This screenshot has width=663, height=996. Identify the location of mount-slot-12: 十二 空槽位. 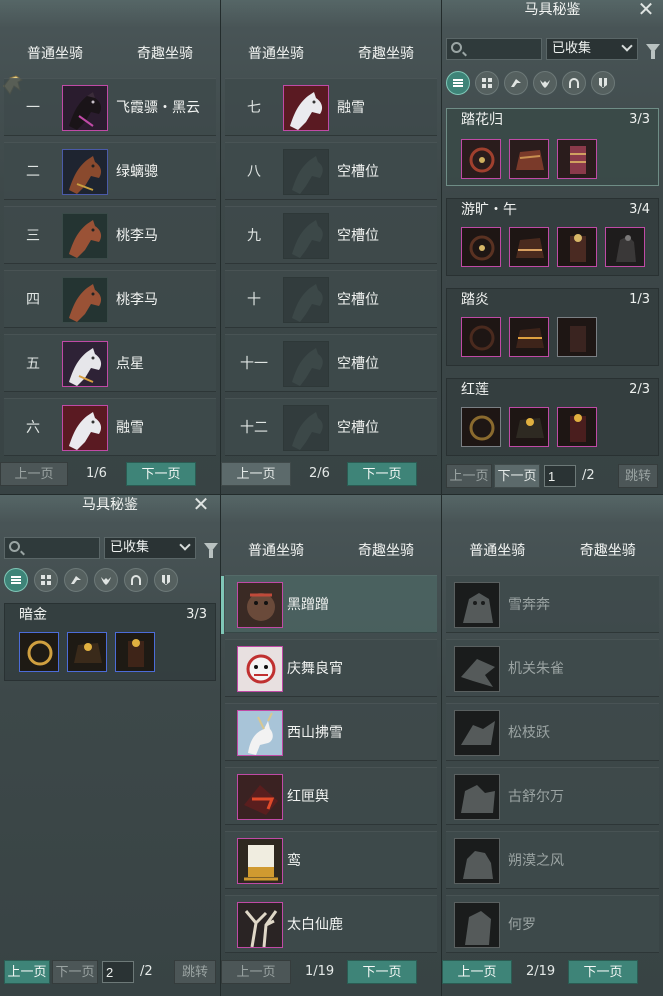
(331, 427).